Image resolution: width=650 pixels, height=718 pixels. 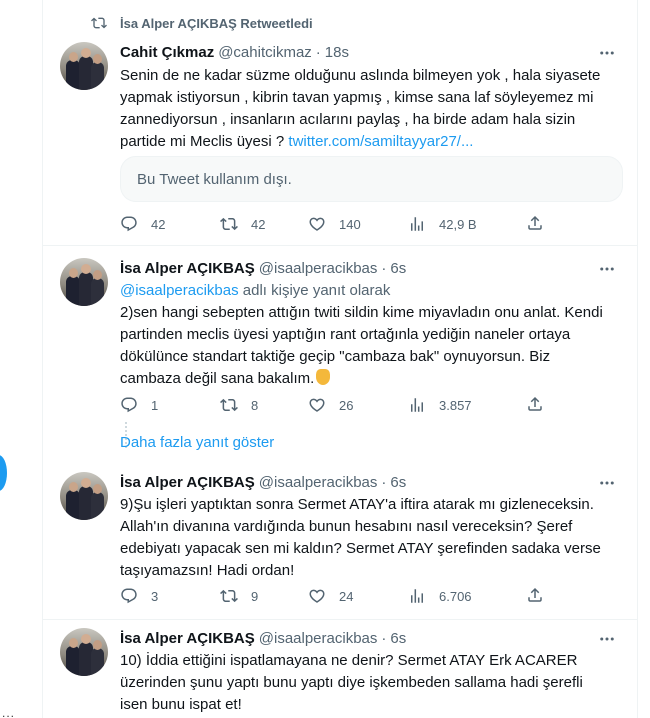 What do you see at coordinates (337, 52) in the screenshot?
I see `timestamp: 18s` at bounding box center [337, 52].